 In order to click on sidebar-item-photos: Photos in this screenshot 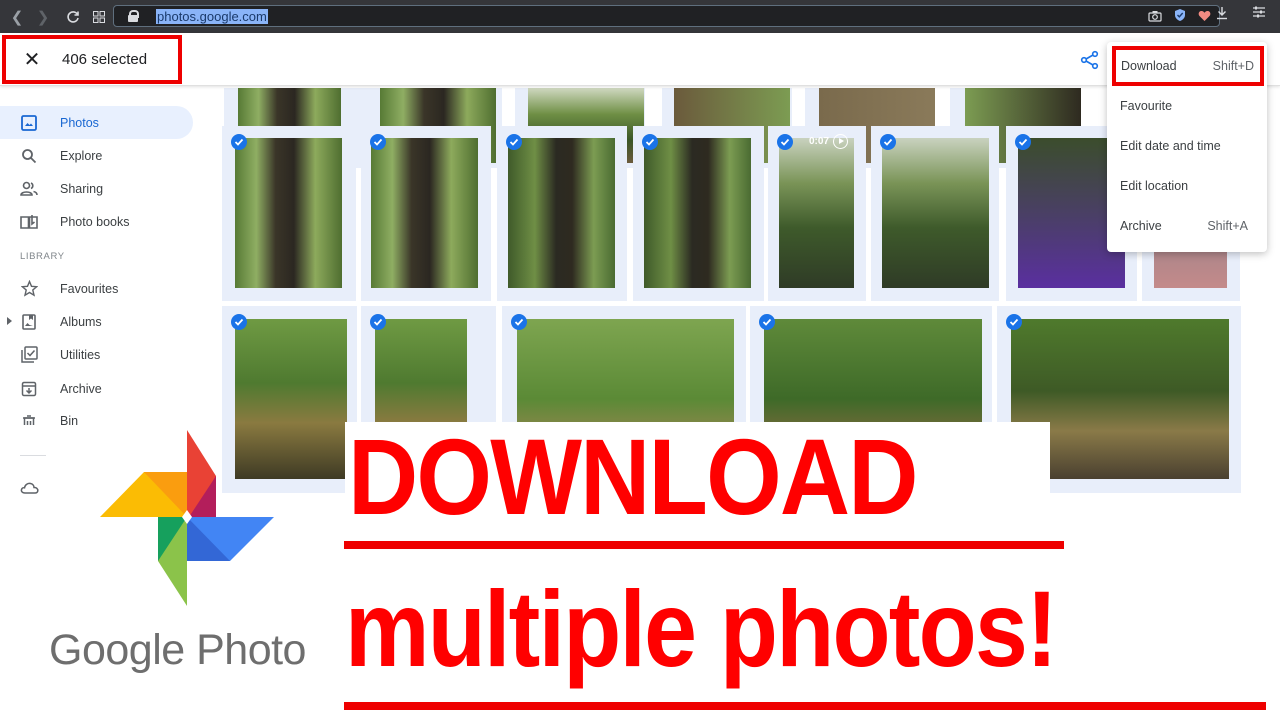, I will do `click(96, 122)`.